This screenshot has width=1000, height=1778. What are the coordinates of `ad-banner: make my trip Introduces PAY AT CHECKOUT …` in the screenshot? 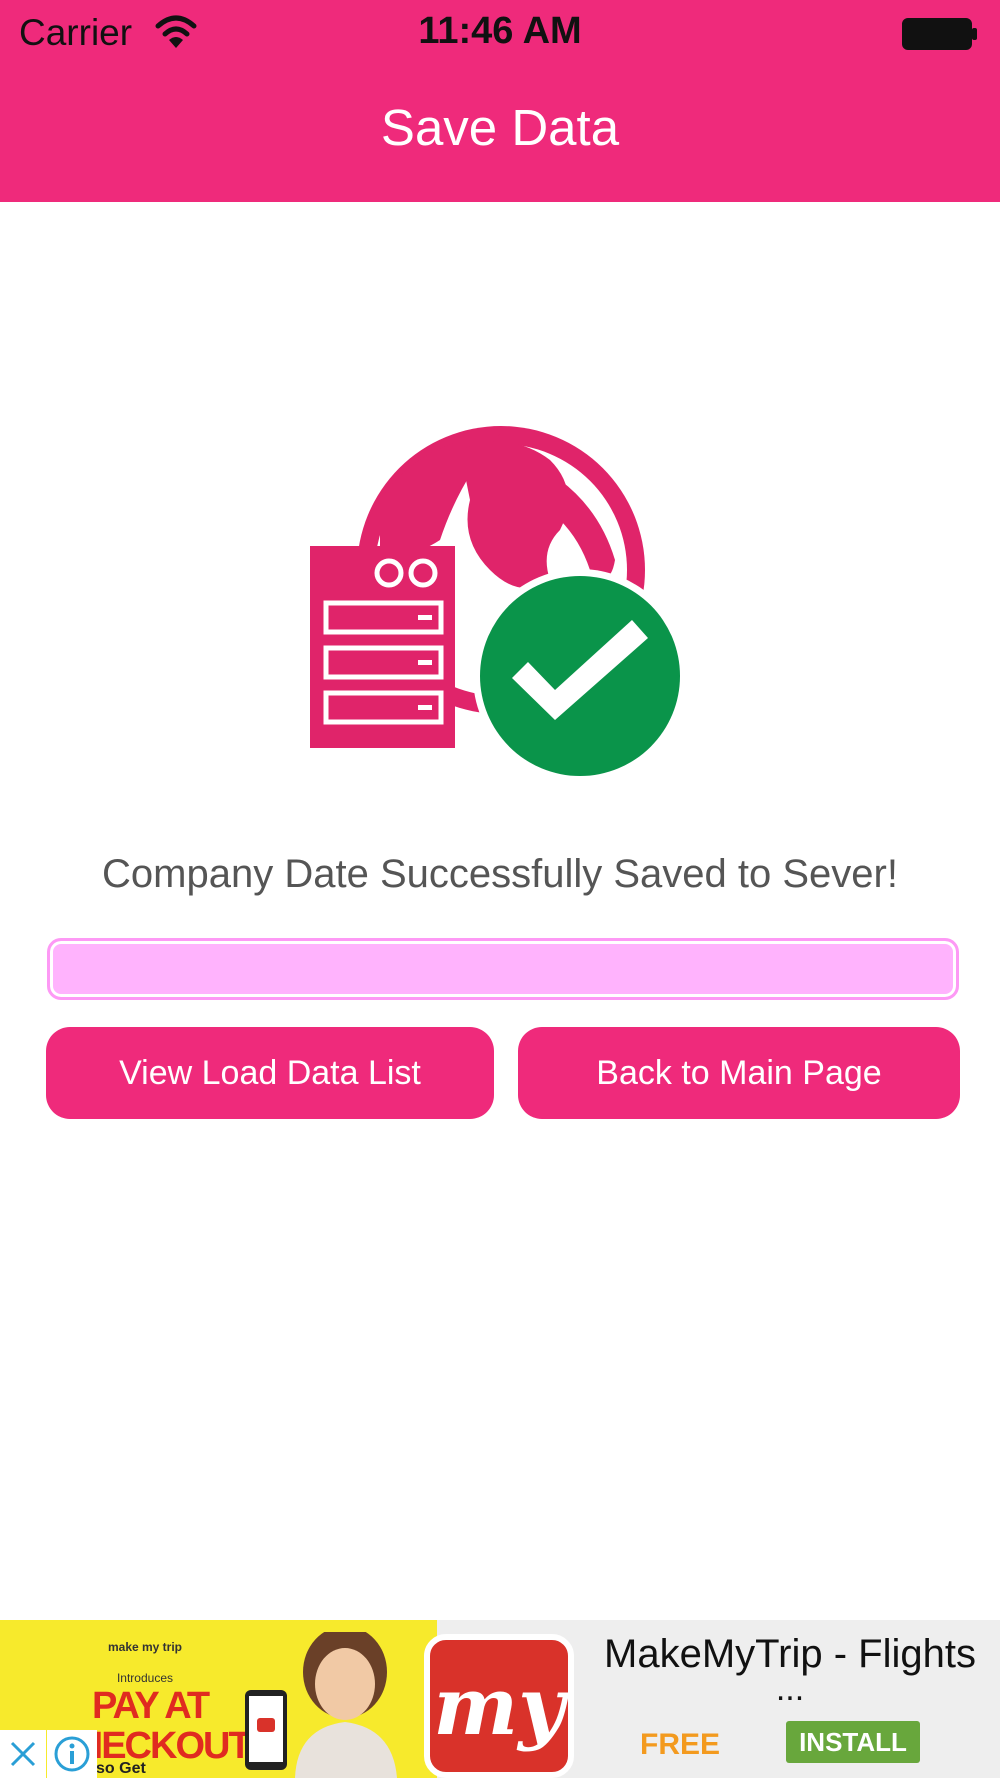 It's located at (500, 1699).